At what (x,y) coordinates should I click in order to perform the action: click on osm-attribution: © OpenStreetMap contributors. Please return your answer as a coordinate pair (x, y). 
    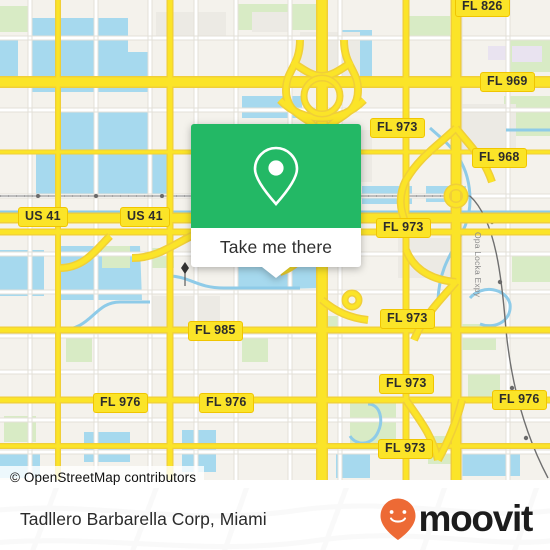
    Looking at the image, I should click on (102, 477).